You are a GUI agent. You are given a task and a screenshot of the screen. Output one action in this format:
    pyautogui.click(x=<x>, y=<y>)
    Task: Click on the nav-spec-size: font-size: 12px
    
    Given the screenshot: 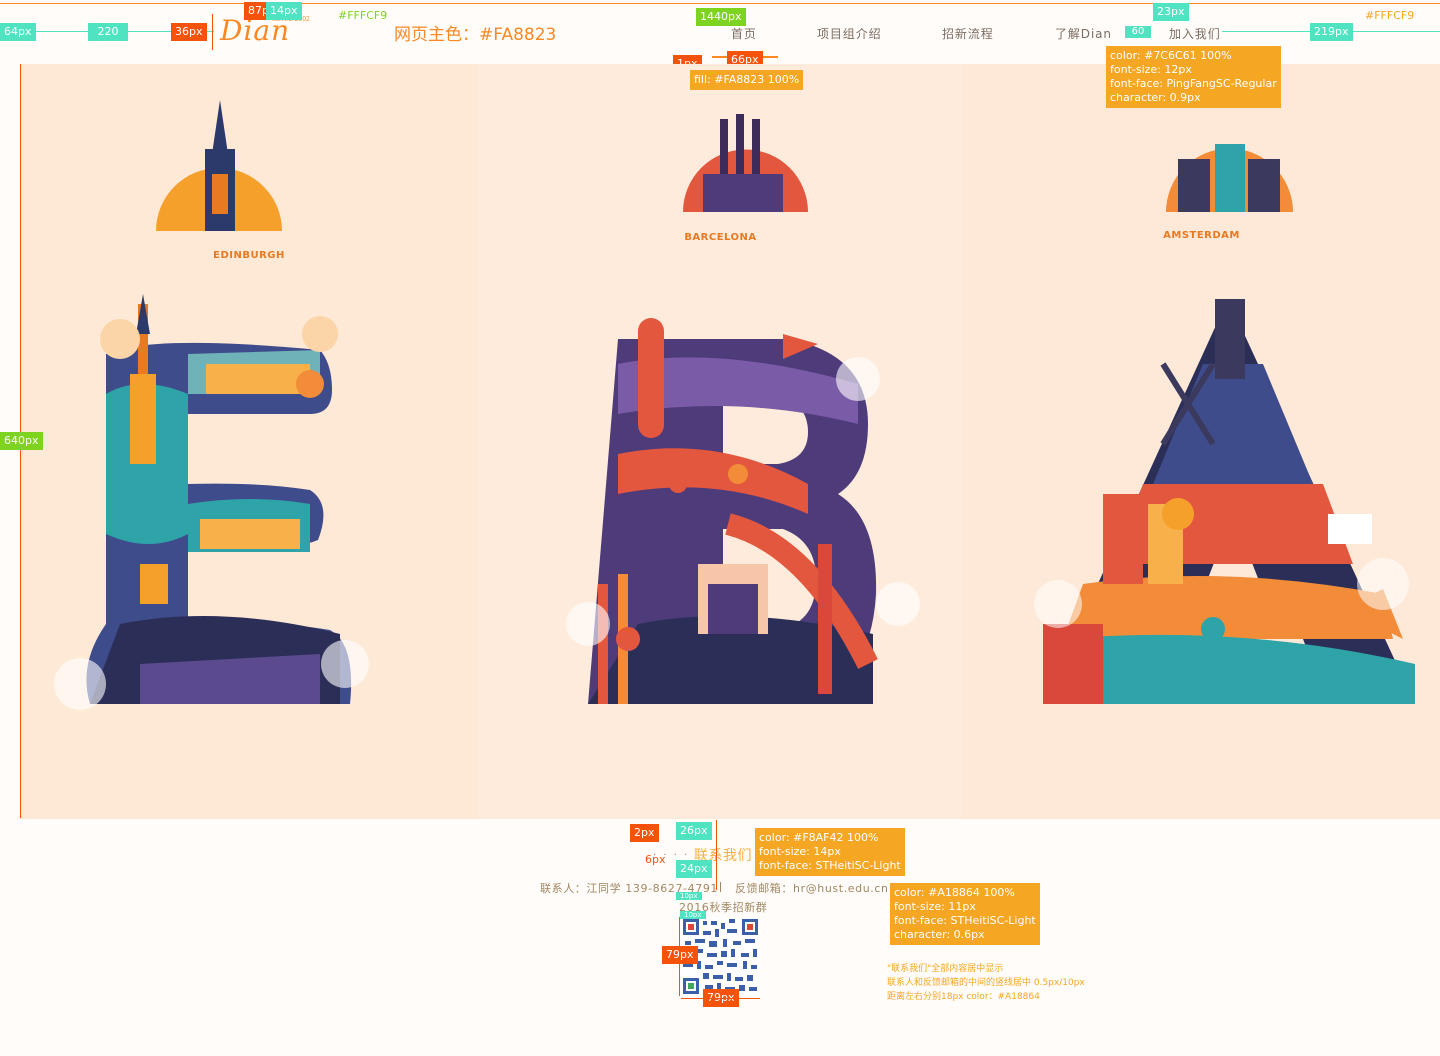 What is the action you would take?
    pyautogui.click(x=1151, y=69)
    